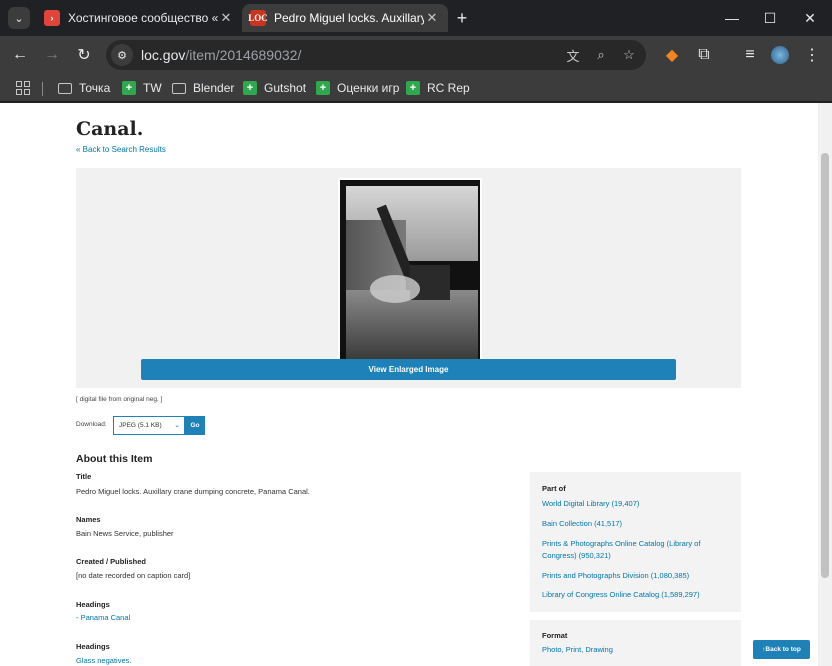 The height and width of the screenshot is (666, 832). I want to click on forward-button: →, so click(52, 55).